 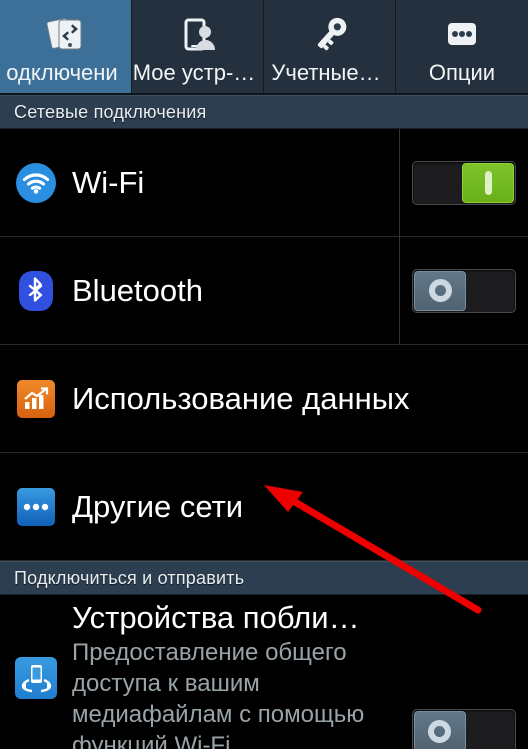 I want to click on tab-bar: одключени Мое устр-… Учетные… Опции, so click(x=264, y=47).